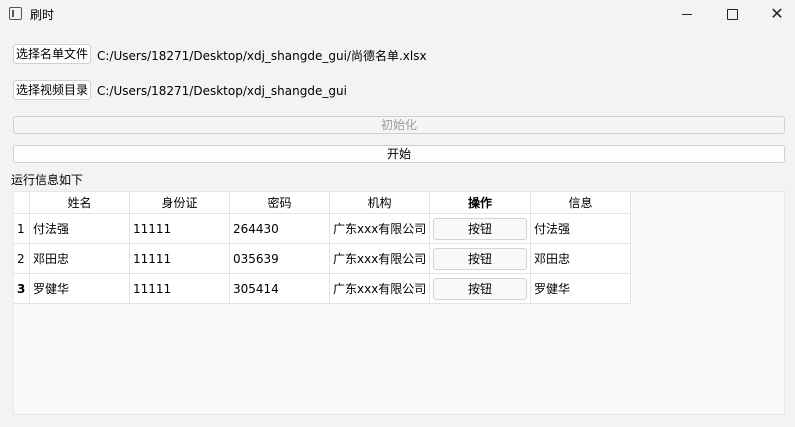  Describe the element at coordinates (480, 203) in the screenshot. I see `header-action: 操作` at that location.